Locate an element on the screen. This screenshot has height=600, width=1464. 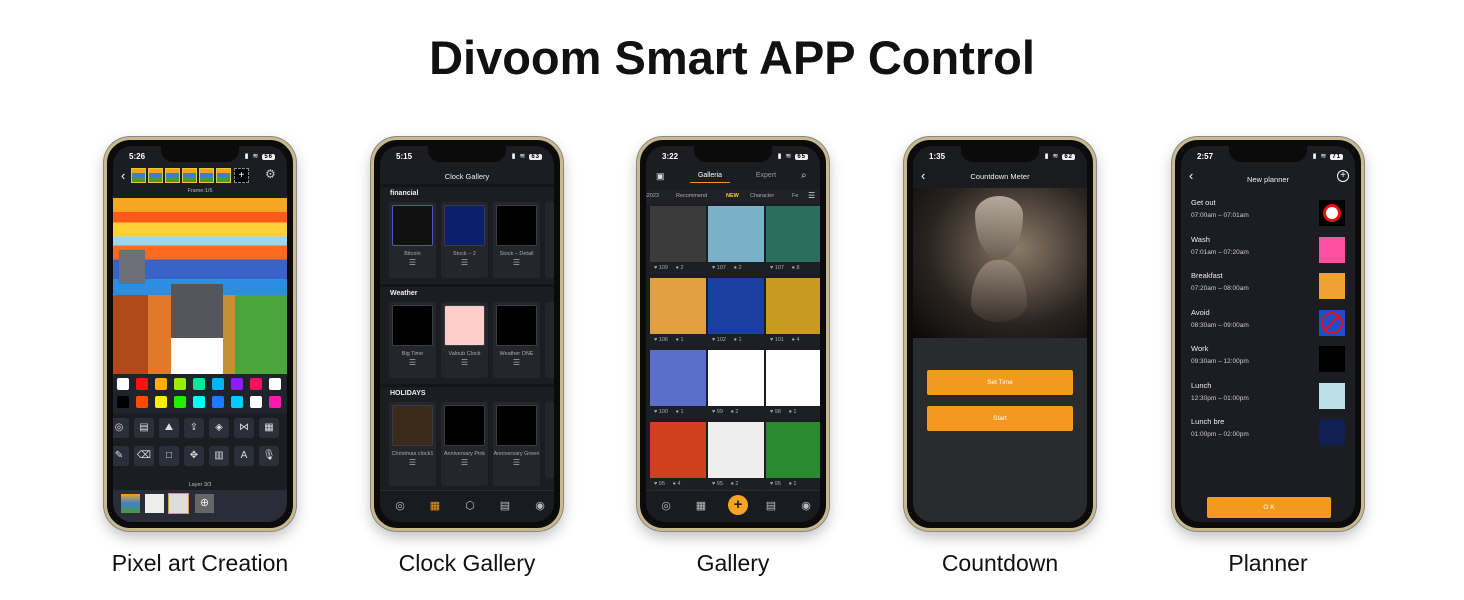
back-icon: ‹ is located at coordinates (123, 175).